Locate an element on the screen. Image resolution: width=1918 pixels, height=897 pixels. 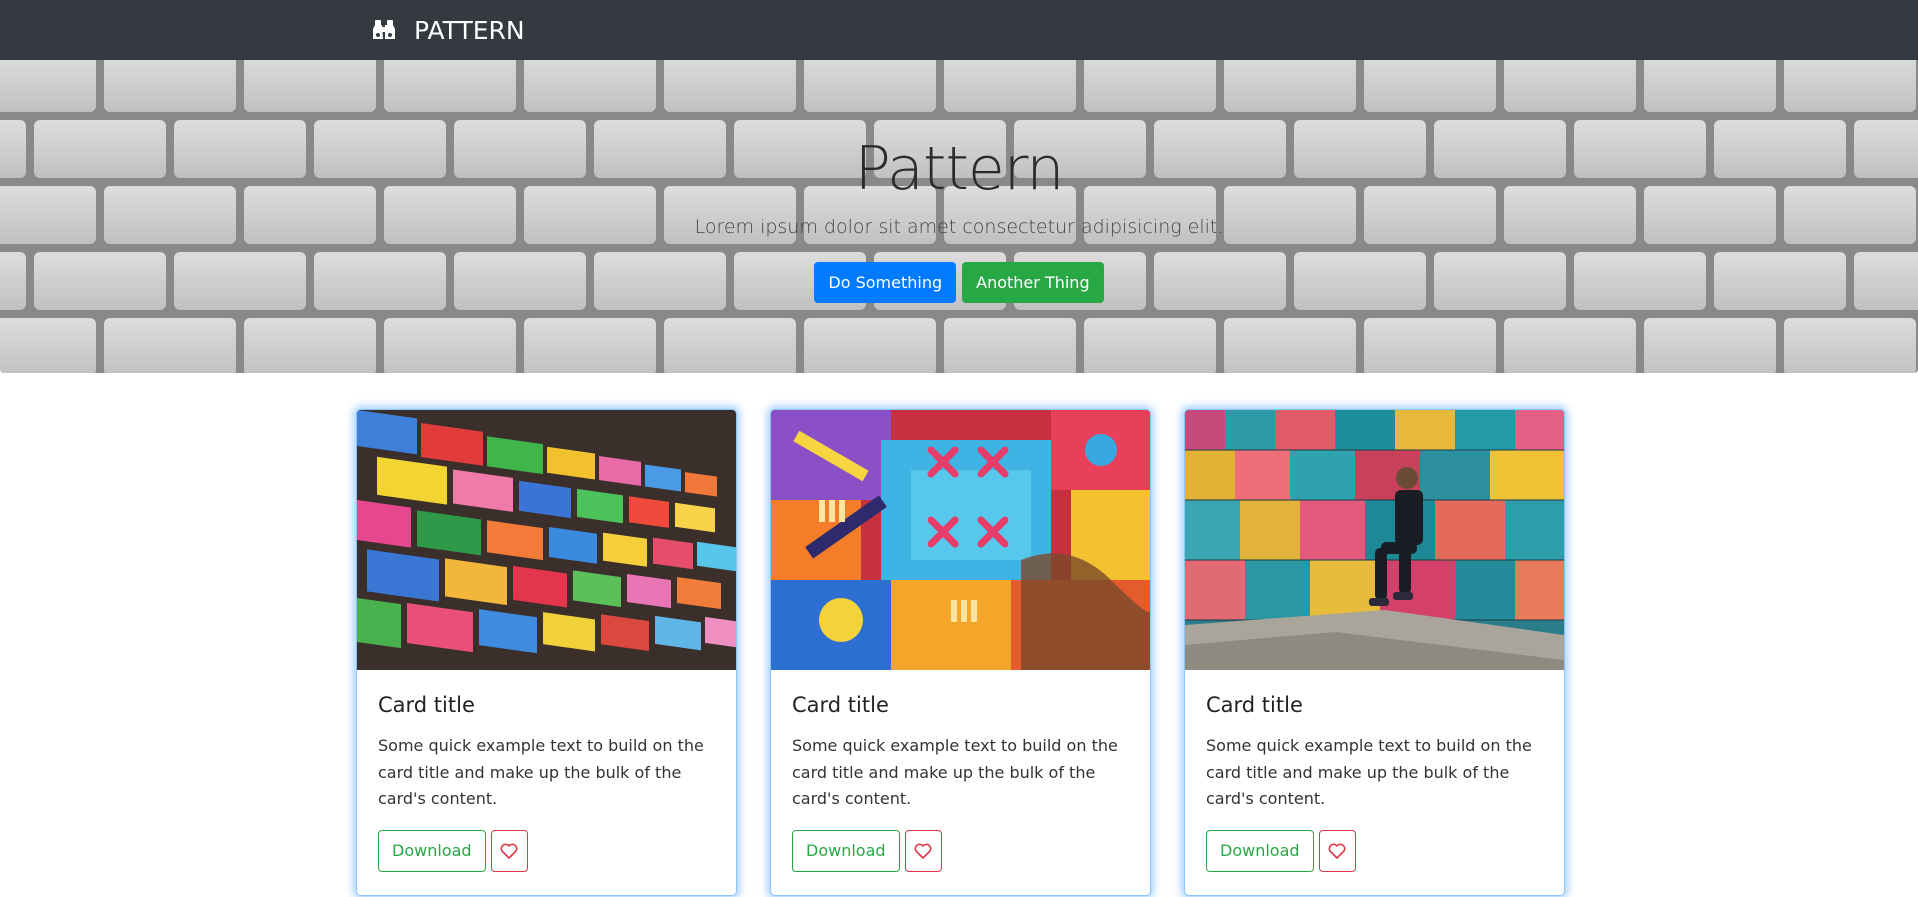
do-something-button: Do Something is located at coordinates (885, 282).